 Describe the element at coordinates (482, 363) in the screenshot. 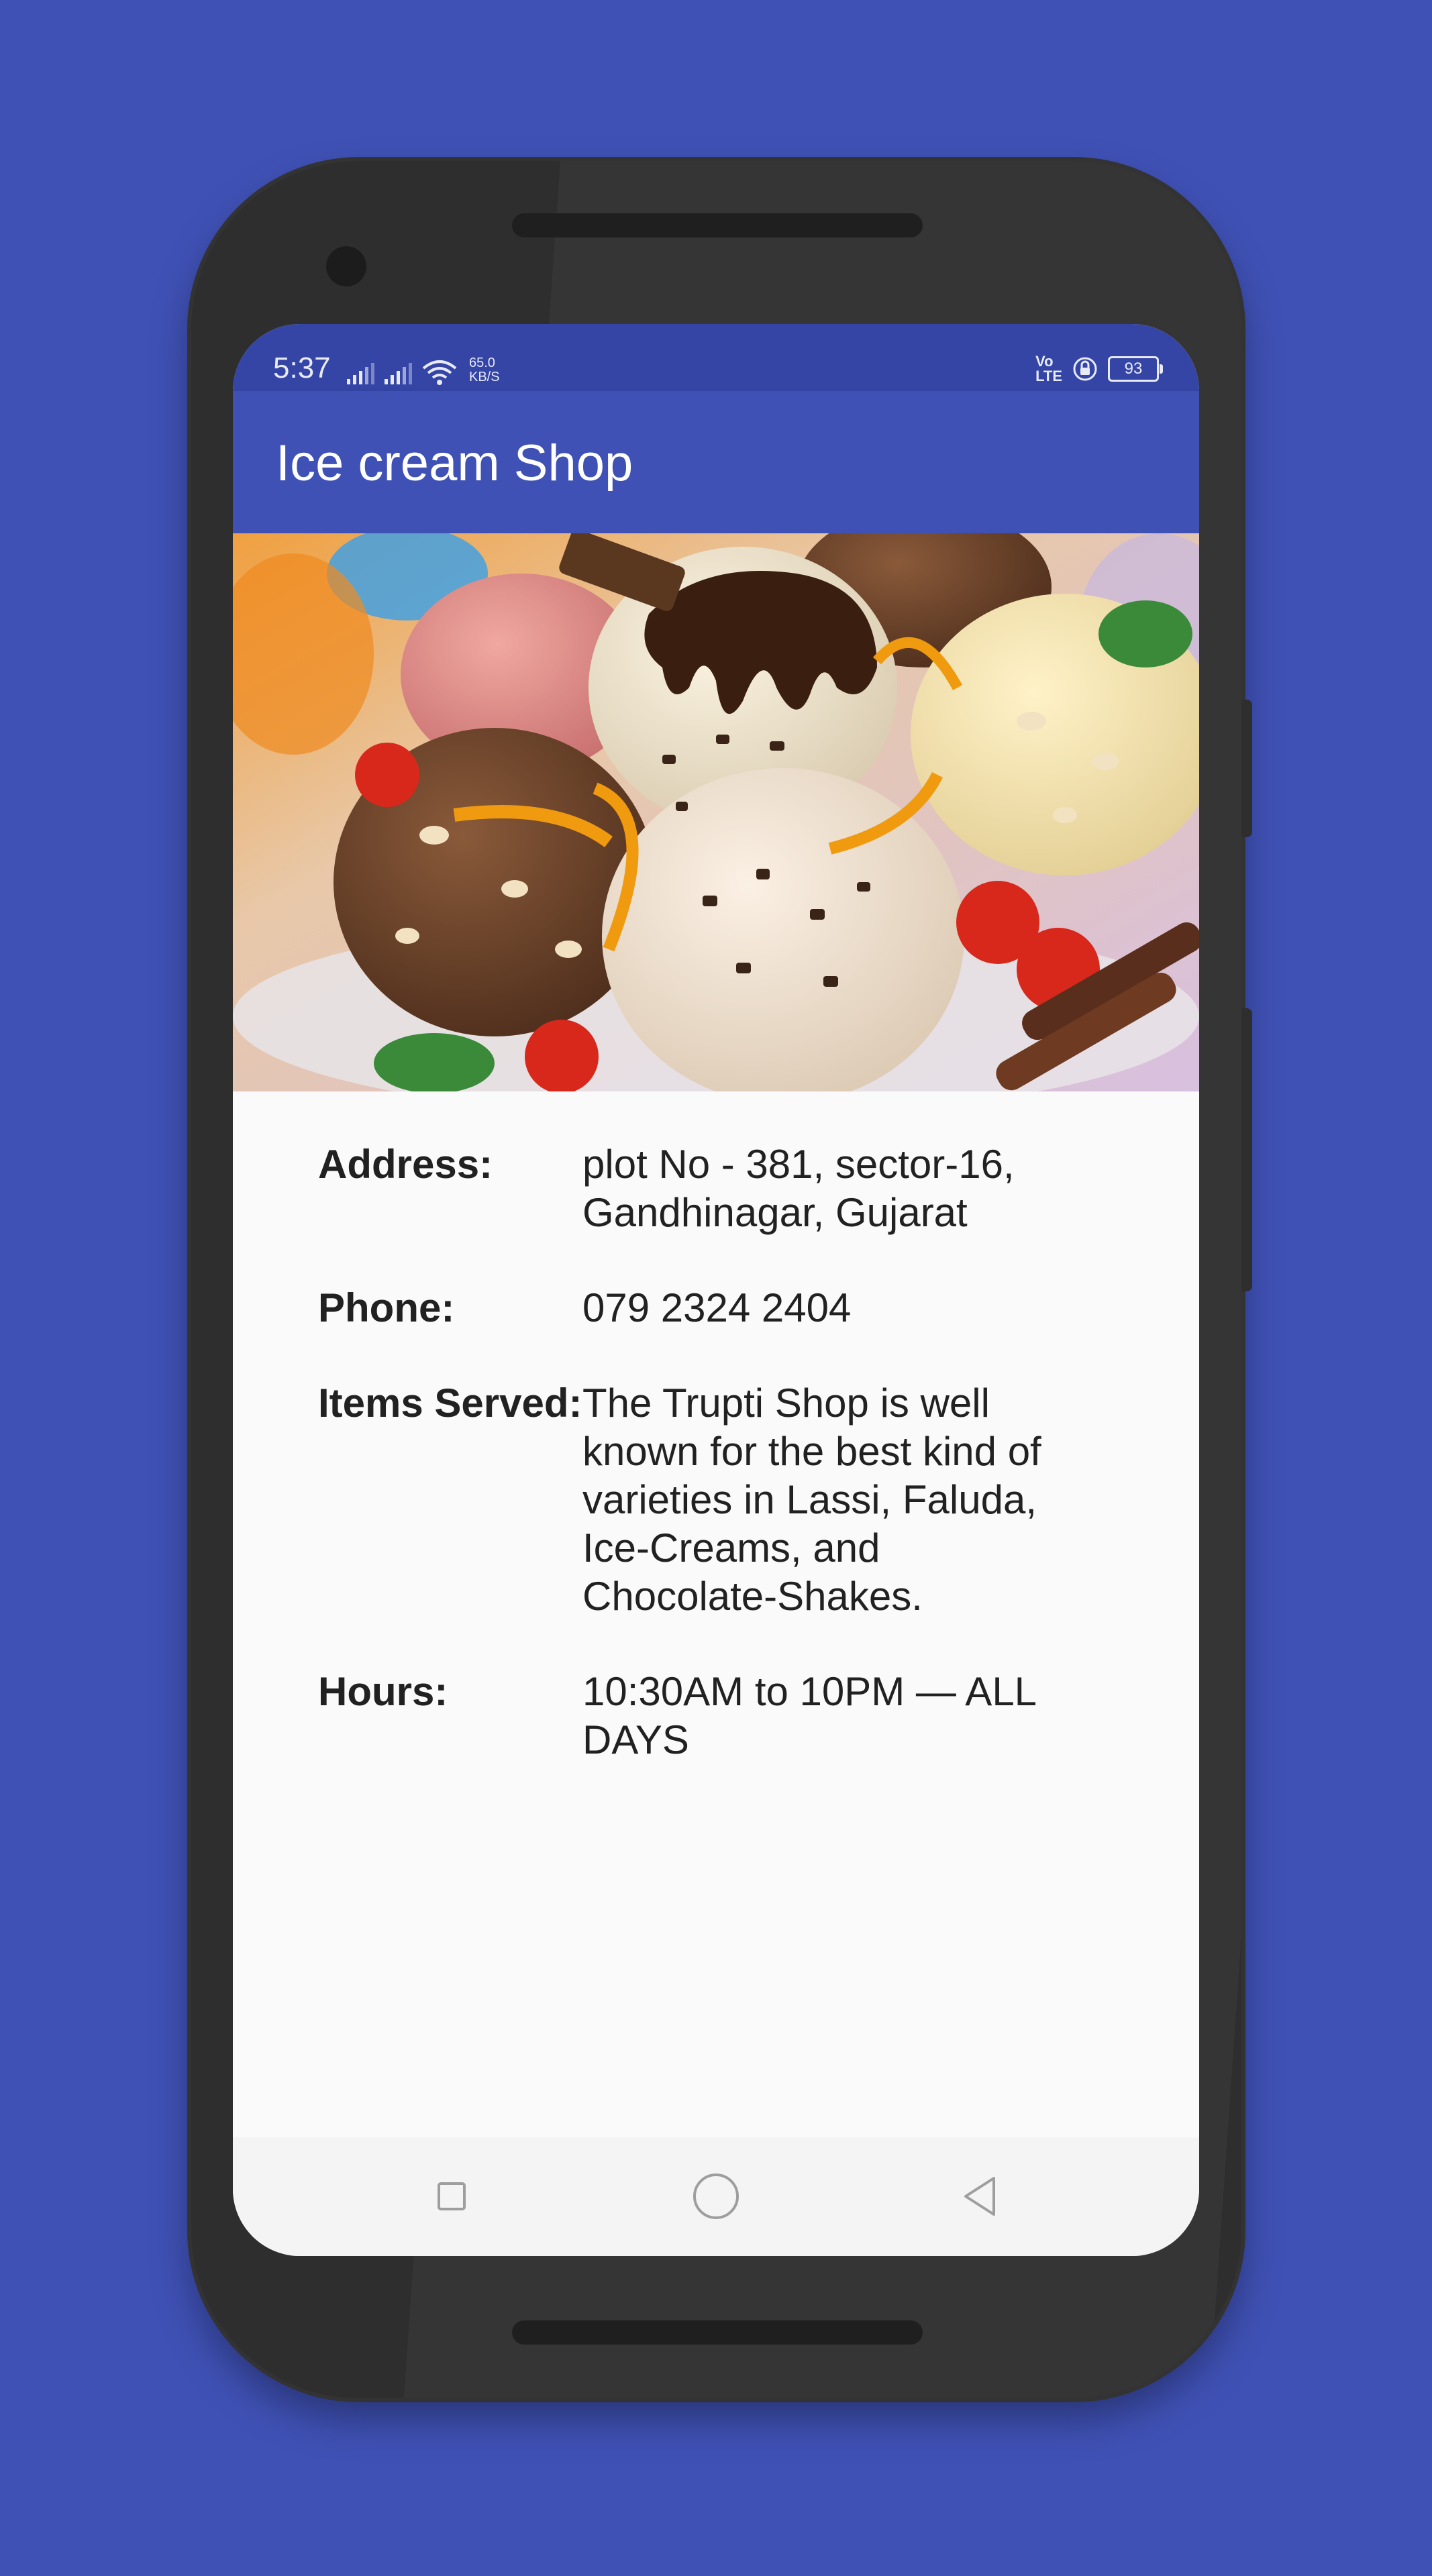

I see `network-speed-value: 65.0` at that location.